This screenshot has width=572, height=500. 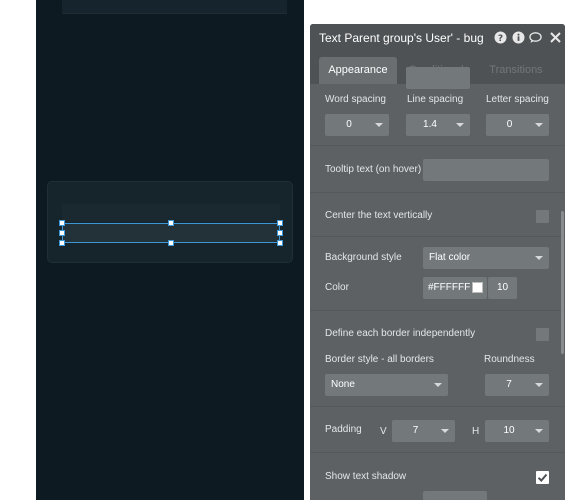 I want to click on panel-title: Text Parent group's User' - bug, so click(x=401, y=38).